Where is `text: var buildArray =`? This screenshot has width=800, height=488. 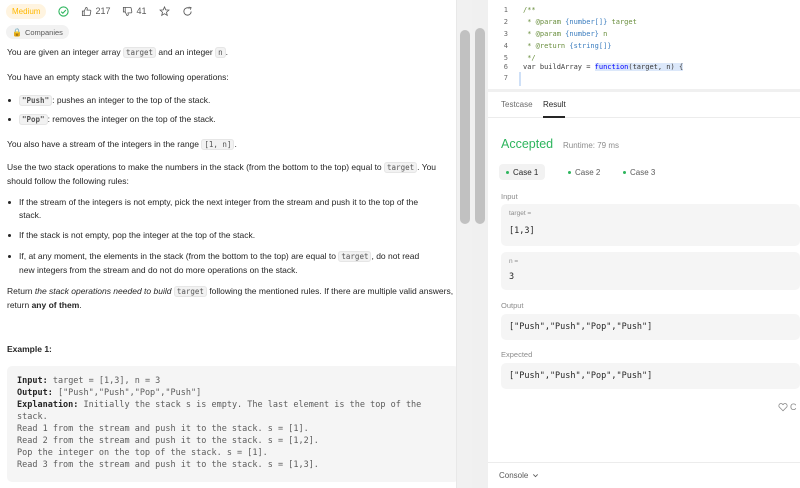 text: var buildArray = is located at coordinates (559, 67).